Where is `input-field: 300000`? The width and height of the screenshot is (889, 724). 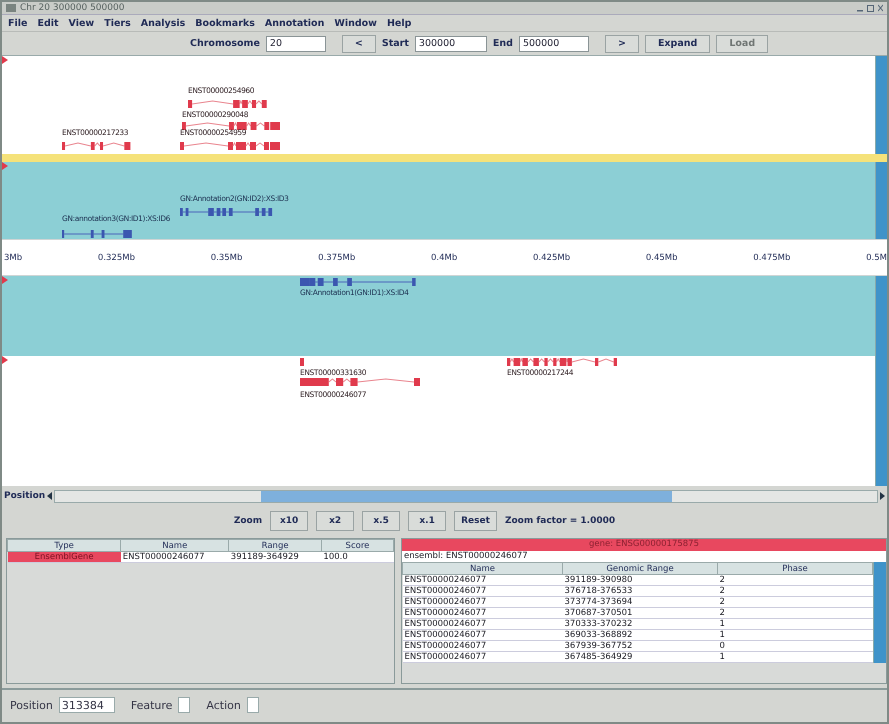 input-field: 300000 is located at coordinates (450, 44).